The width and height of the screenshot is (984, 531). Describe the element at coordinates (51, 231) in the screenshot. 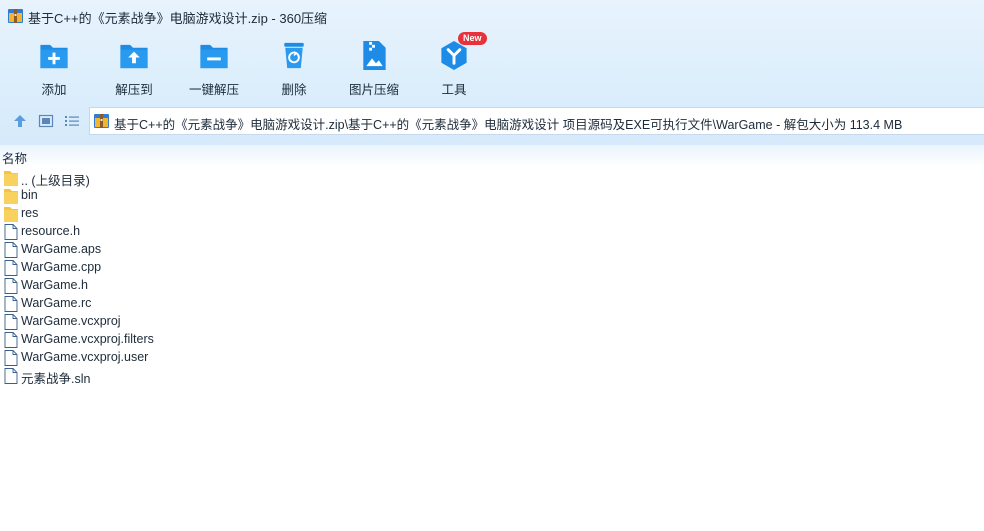

I see `file-name: resource.h` at that location.